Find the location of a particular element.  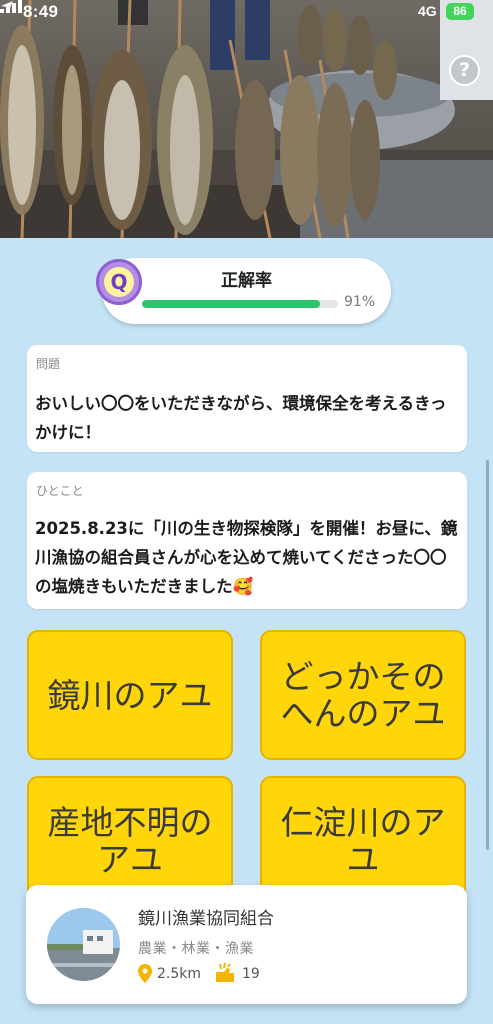

accuracy-title: 正解率 is located at coordinates (246, 281).